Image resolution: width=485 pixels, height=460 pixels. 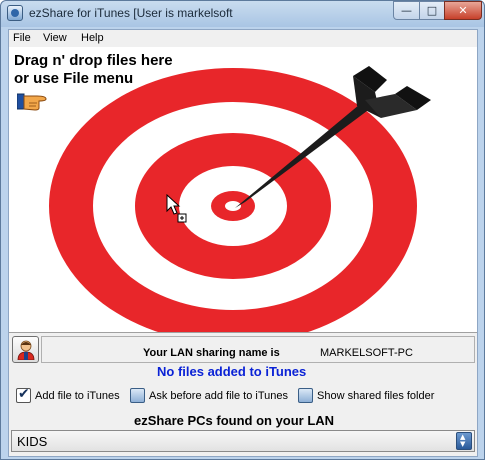 What do you see at coordinates (22, 38) in the screenshot?
I see `menu-file: File` at bounding box center [22, 38].